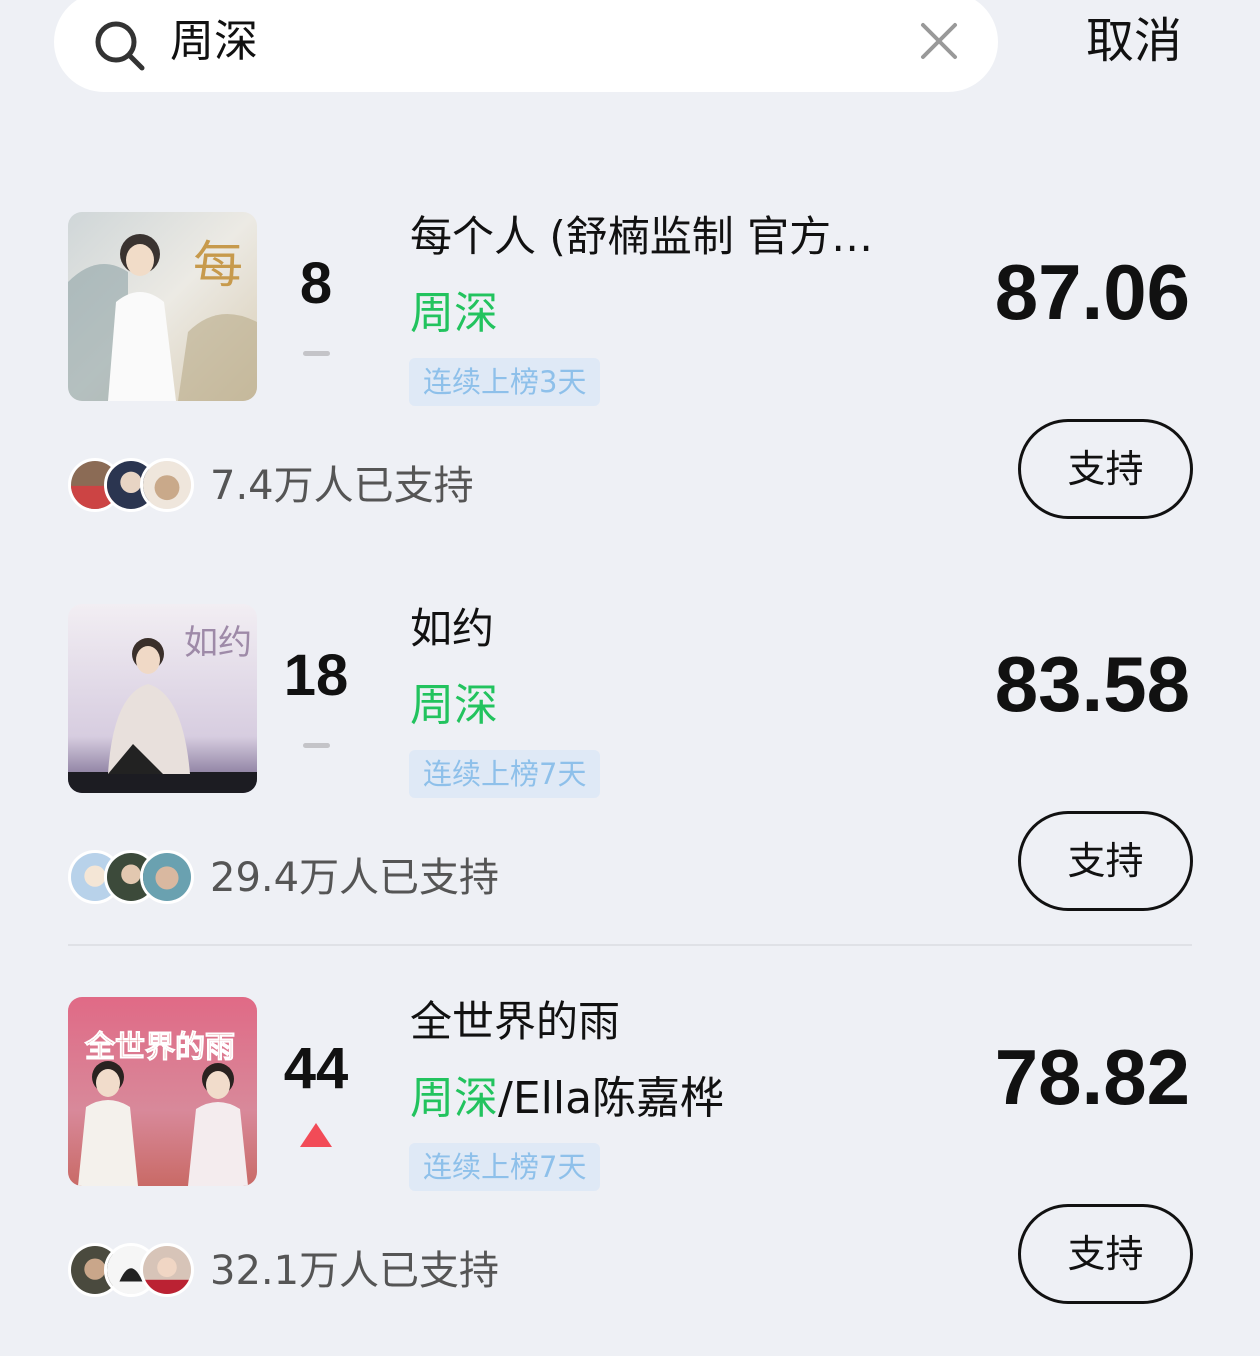 The height and width of the screenshot is (1356, 1260). What do you see at coordinates (355, 1271) in the screenshot?
I see `support-count: 32.1万人已支持` at bounding box center [355, 1271].